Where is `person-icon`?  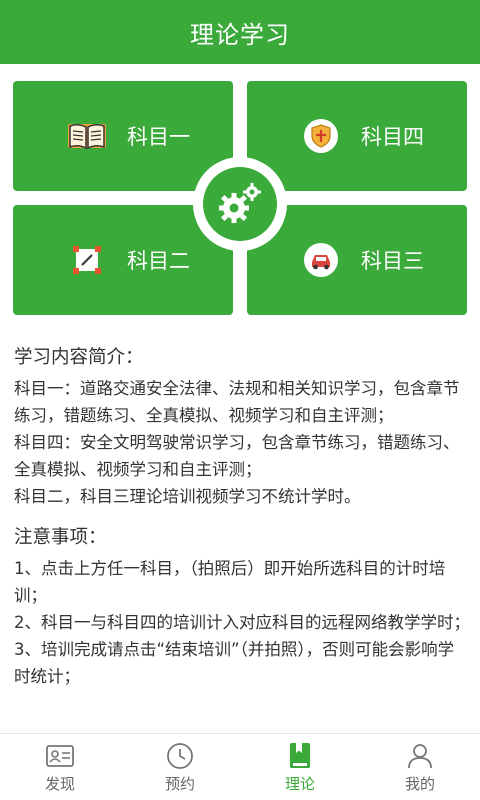
person-icon is located at coordinates (420, 756).